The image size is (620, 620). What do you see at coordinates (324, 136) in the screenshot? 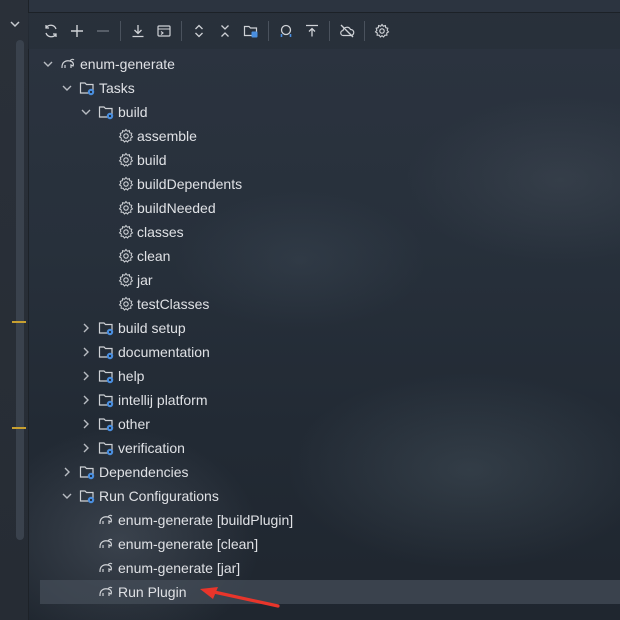
I see `tree-node-task: assemble` at bounding box center [324, 136].